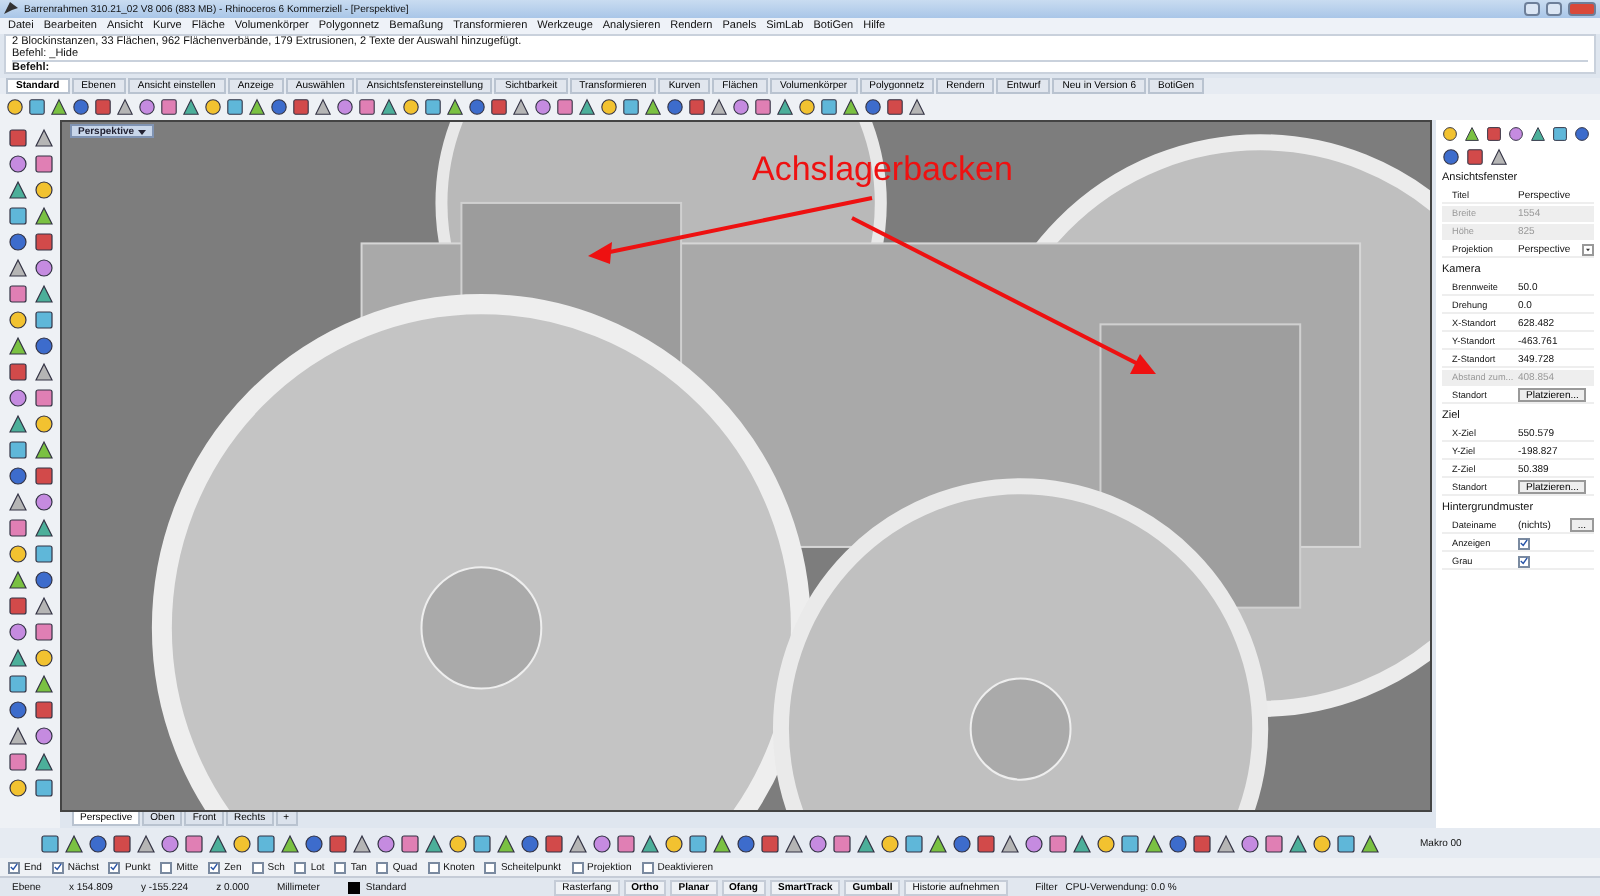 The width and height of the screenshot is (1600, 896). What do you see at coordinates (353, 887) in the screenshot?
I see `layer-swatch` at bounding box center [353, 887].